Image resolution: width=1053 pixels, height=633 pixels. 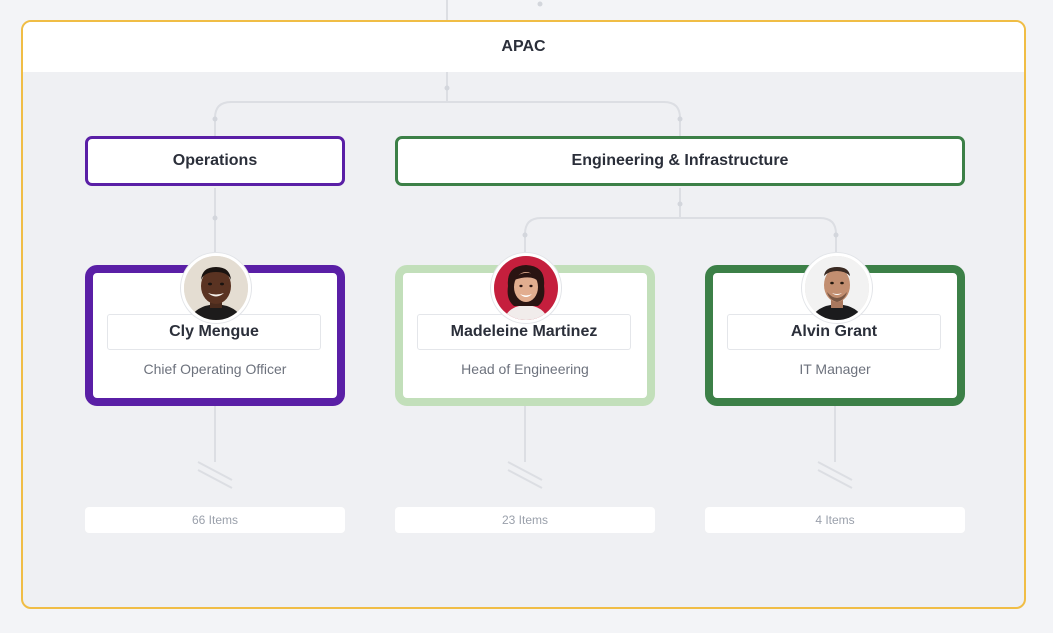 I want to click on avatar-madeleine-martinez, so click(x=526, y=288).